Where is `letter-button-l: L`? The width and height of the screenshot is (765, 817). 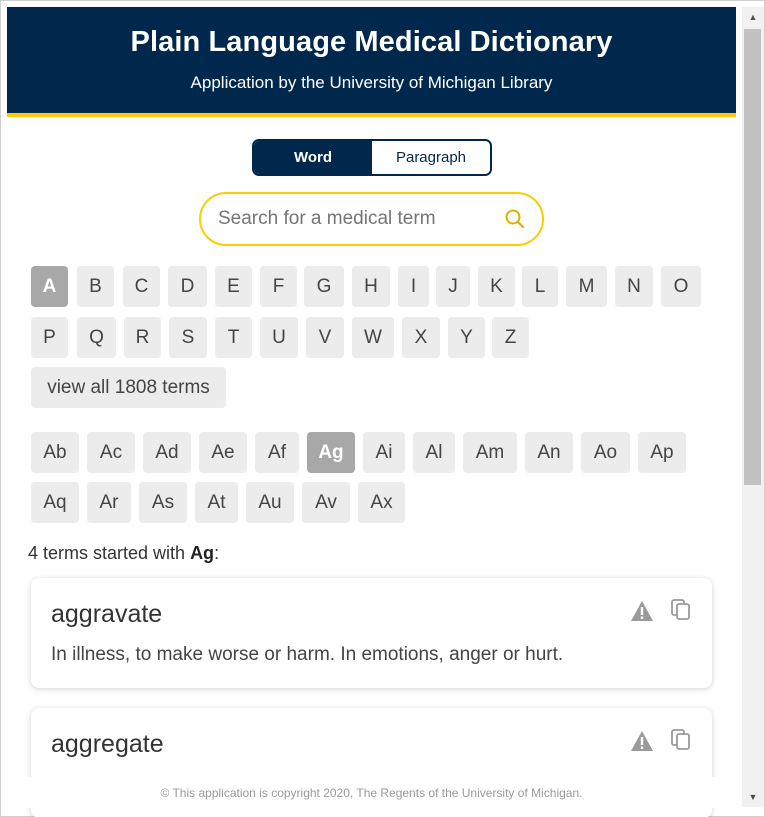 letter-button-l: L is located at coordinates (540, 286).